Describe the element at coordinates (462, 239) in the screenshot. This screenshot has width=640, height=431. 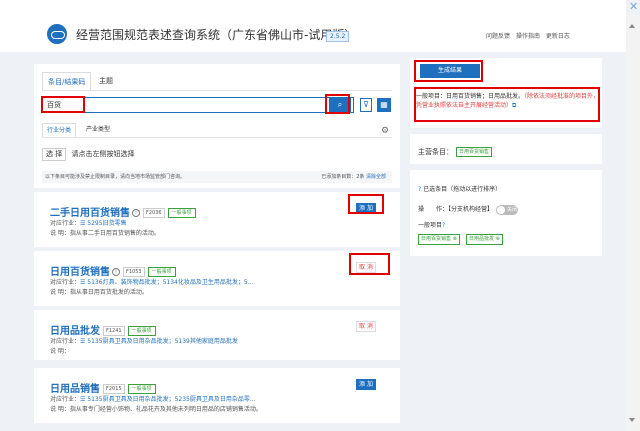
I see `selected-chips: 日用百货销售 ⊗ 日用品批发 ⊗` at that location.